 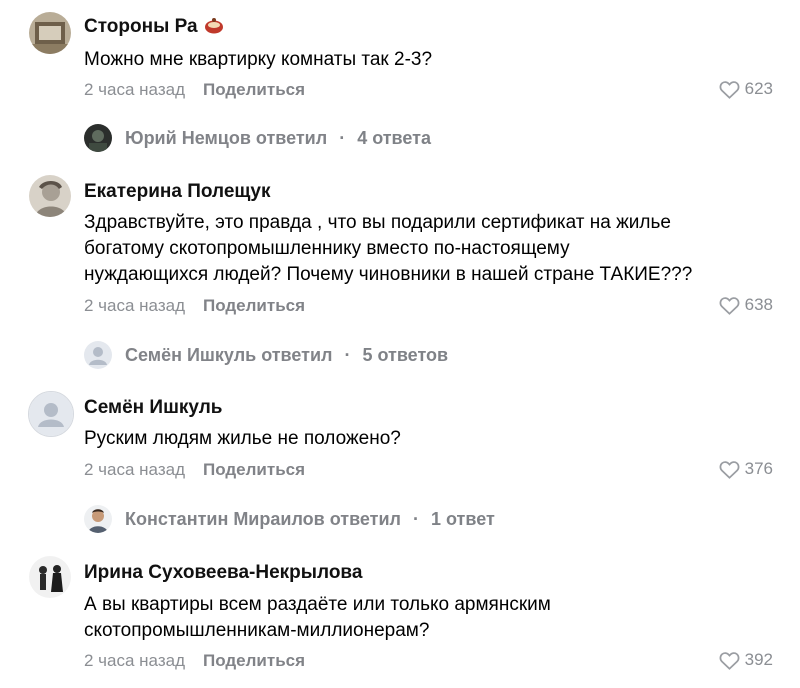 I want to click on like-button: 638, so click(x=746, y=305).